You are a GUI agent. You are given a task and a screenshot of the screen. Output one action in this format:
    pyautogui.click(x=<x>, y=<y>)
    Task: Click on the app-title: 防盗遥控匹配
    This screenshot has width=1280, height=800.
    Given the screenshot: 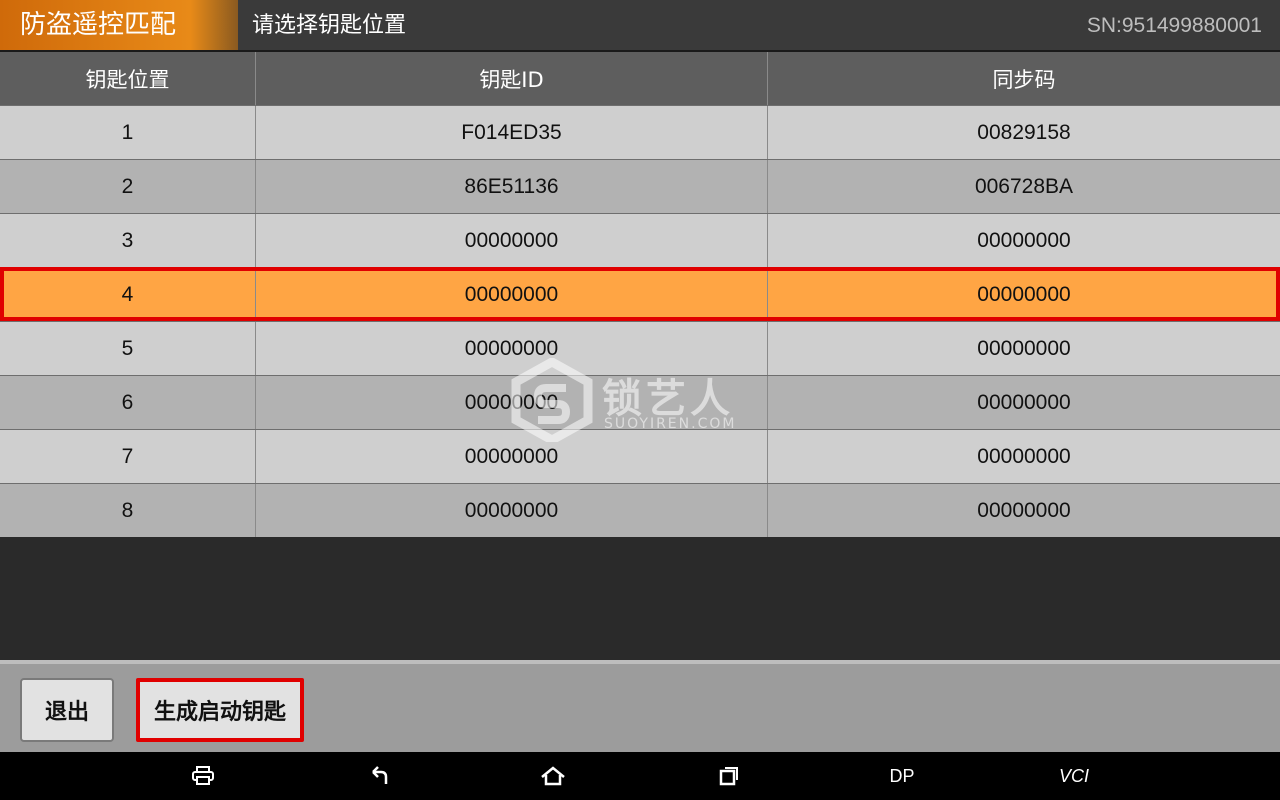 What is the action you would take?
    pyautogui.click(x=119, y=25)
    